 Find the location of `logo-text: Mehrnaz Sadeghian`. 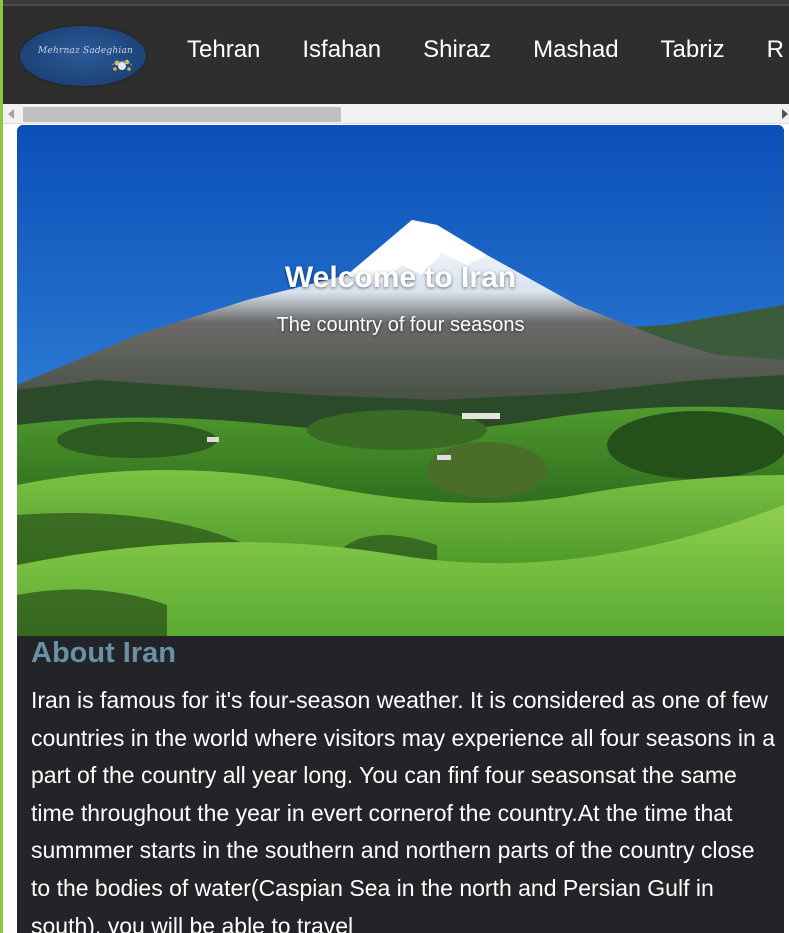

logo-text: Mehrnaz Sadeghian is located at coordinates (86, 51).